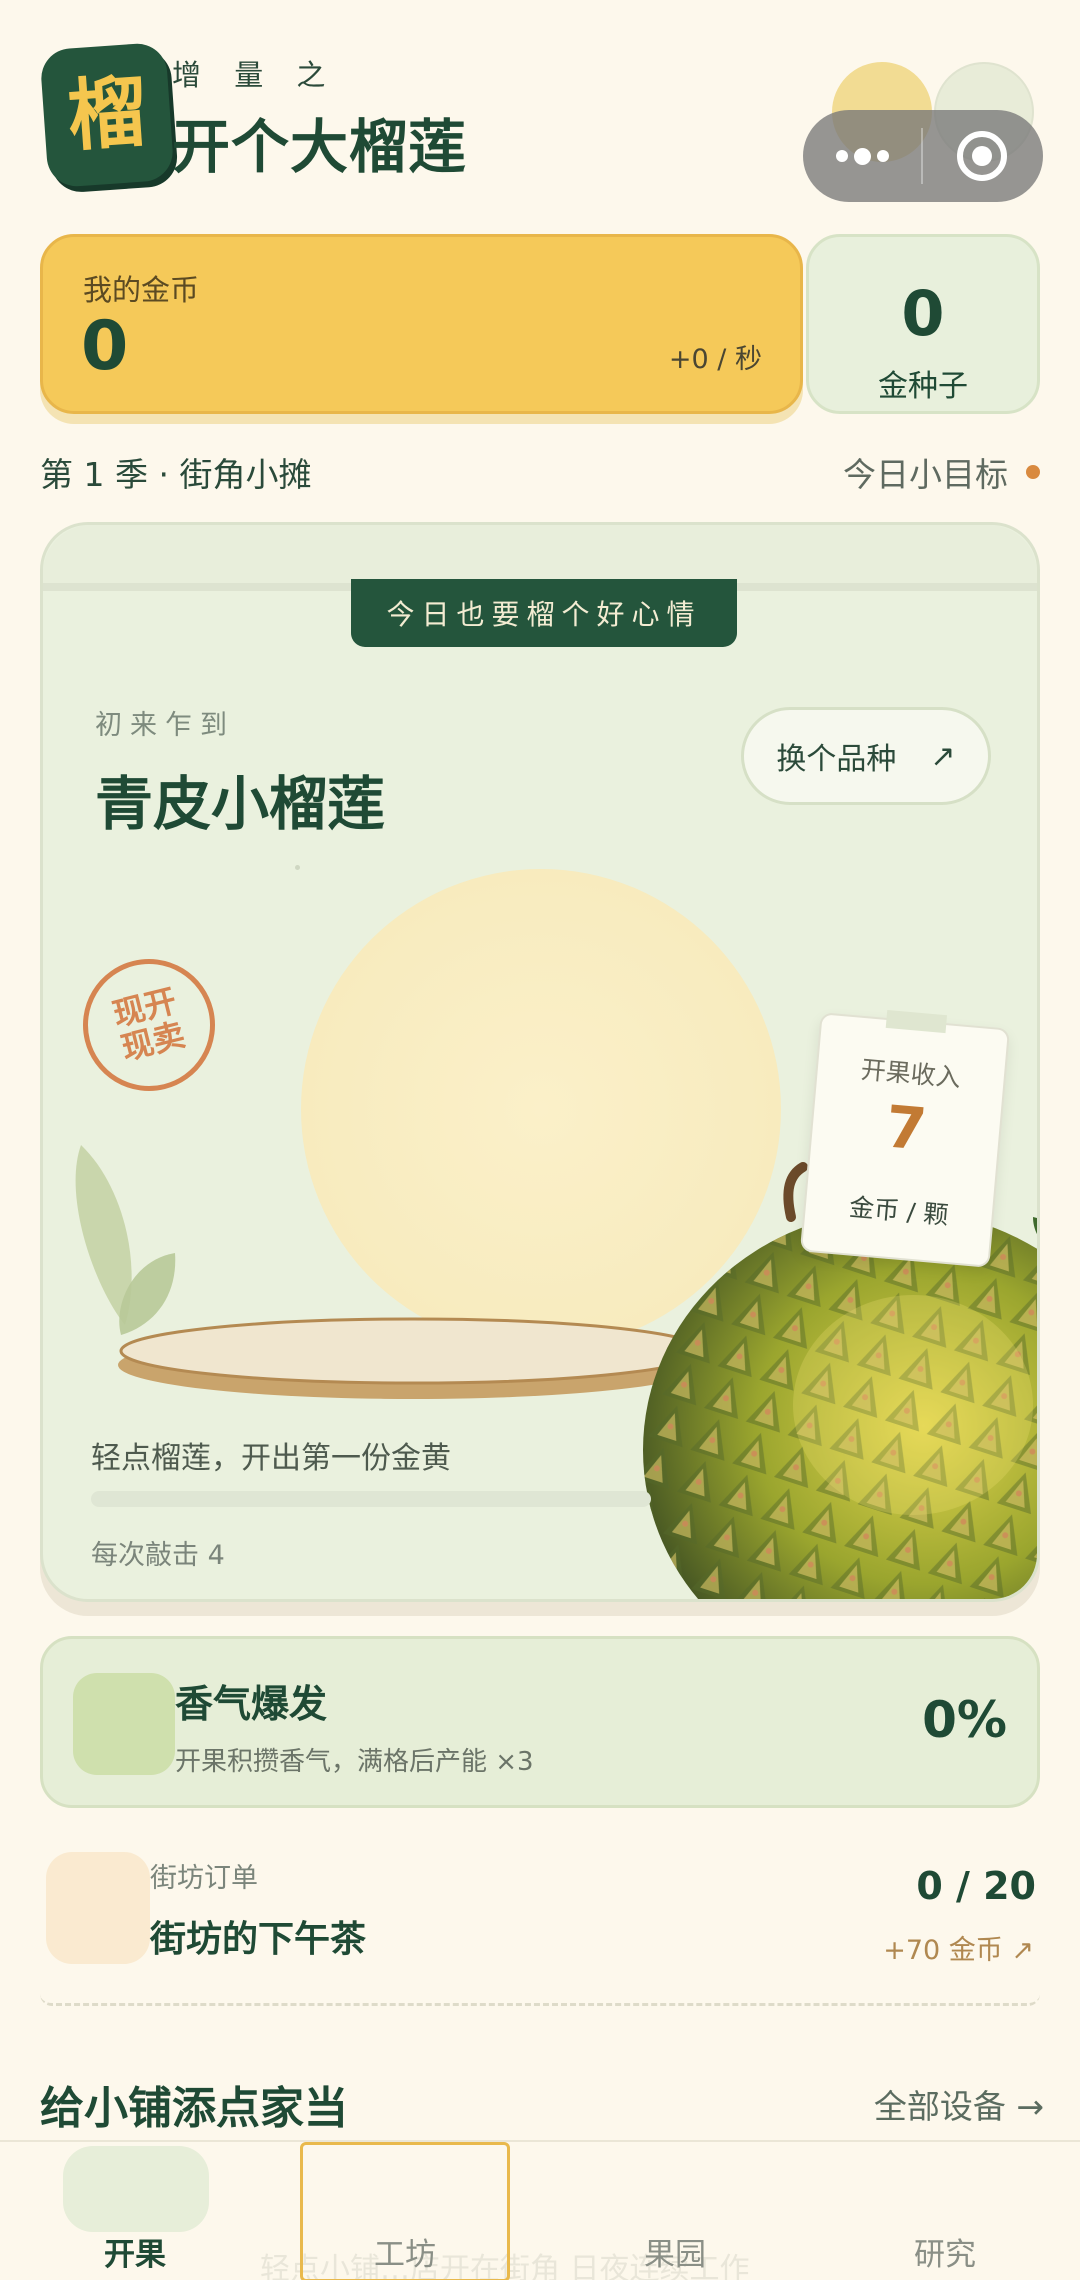 Image resolution: width=1080 pixels, height=2280 pixels. What do you see at coordinates (943, 756) in the screenshot?
I see `arrow-up-right-icon: ↗` at bounding box center [943, 756].